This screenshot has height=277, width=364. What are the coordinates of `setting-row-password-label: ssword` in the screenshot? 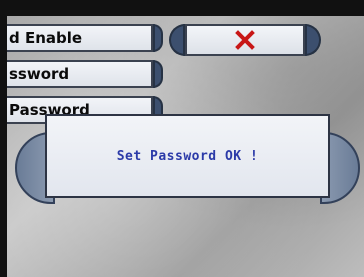 It's located at (39, 74).